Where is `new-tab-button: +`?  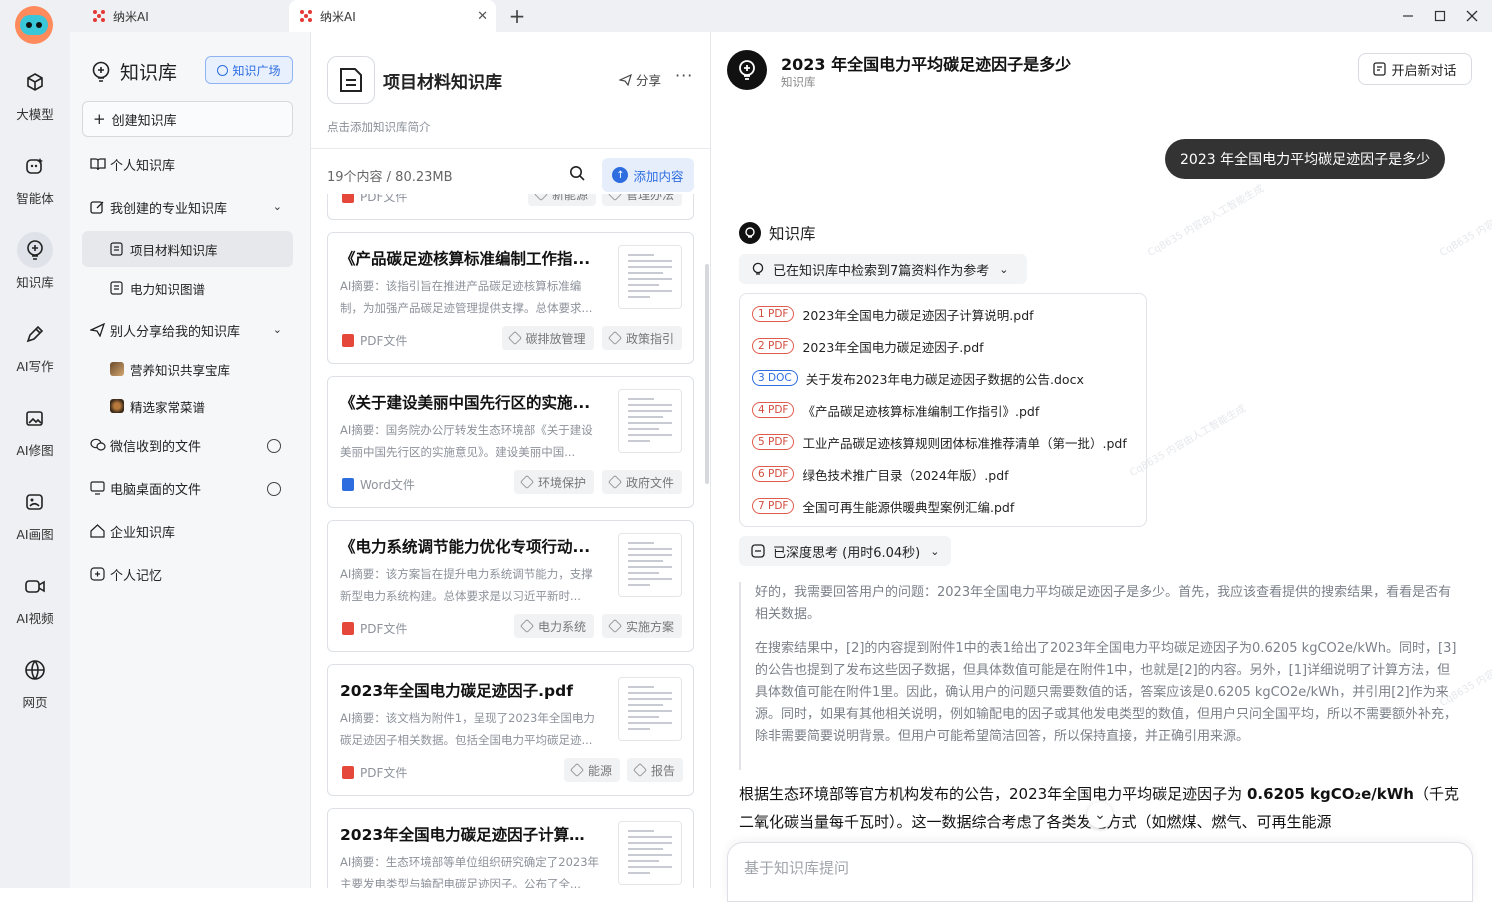
new-tab-button: + is located at coordinates (517, 16).